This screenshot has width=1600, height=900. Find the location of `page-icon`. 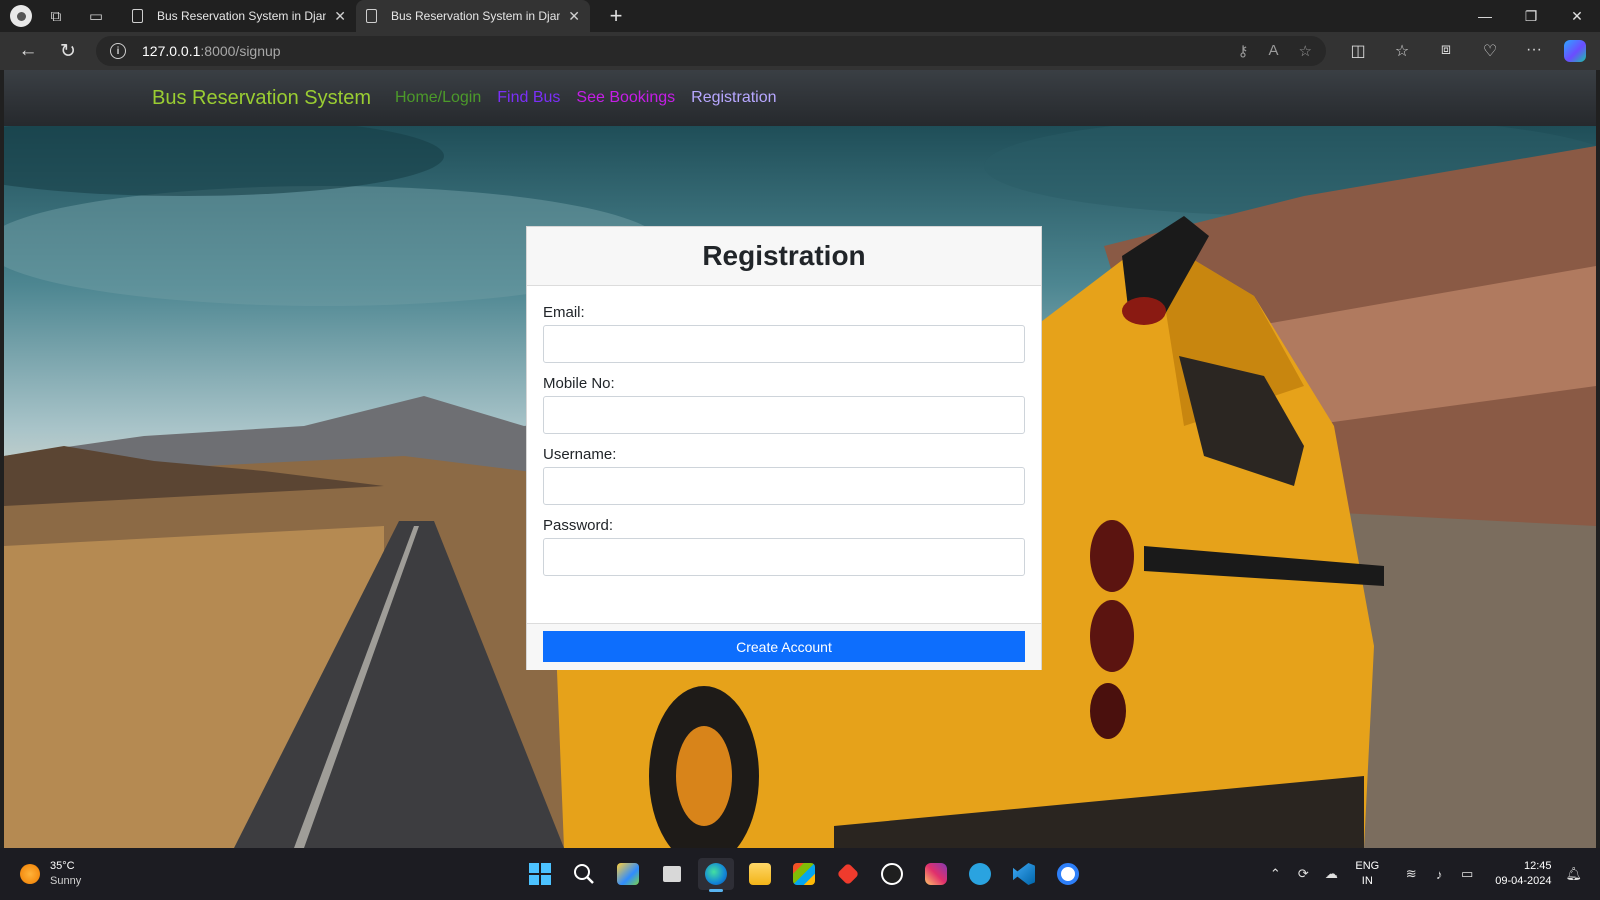

page-icon is located at coordinates (371, 16).